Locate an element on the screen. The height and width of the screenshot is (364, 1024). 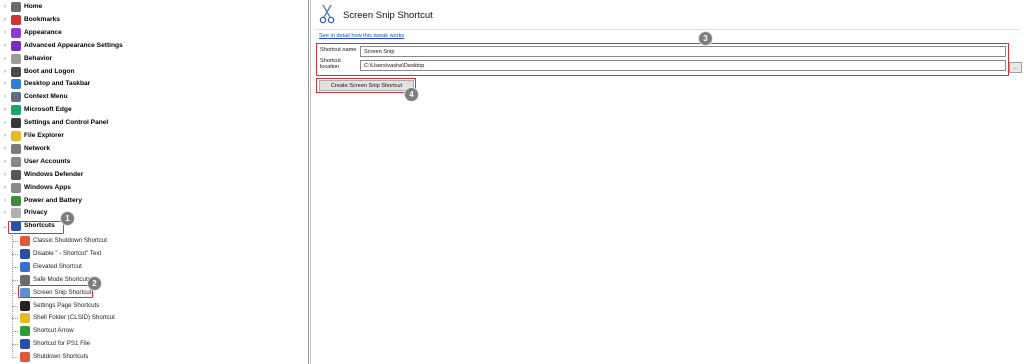
step-badge-3: 3 is located at coordinates (705, 38).